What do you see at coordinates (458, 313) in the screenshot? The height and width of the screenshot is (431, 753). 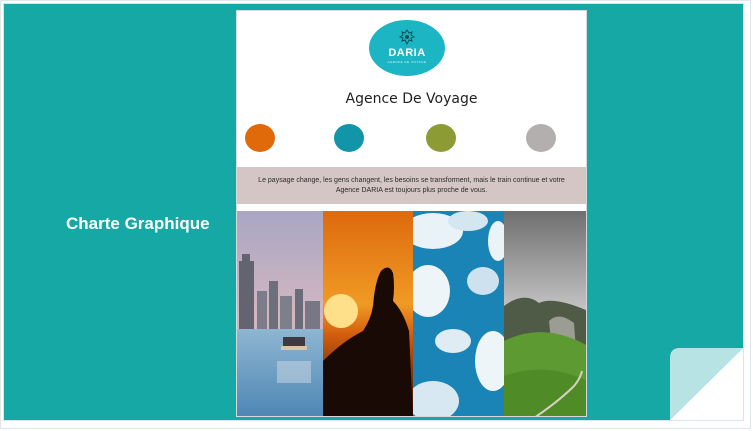 I see `sky-clouds-photo` at bounding box center [458, 313].